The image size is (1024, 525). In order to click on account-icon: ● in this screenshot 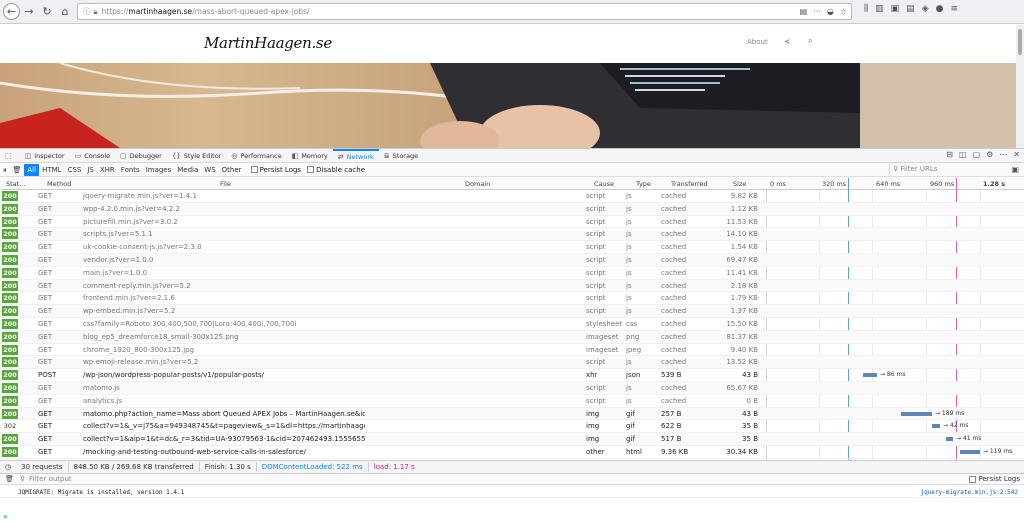, I will do `click(940, 9)`.